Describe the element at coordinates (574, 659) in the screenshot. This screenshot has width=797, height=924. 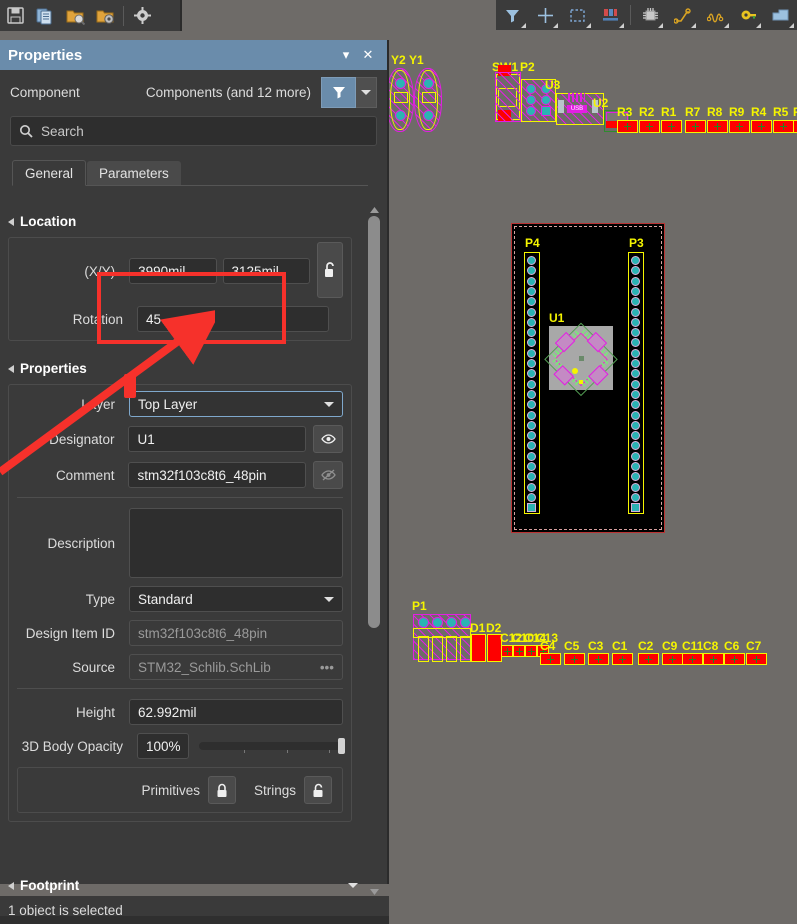
I see `component-c5` at that location.